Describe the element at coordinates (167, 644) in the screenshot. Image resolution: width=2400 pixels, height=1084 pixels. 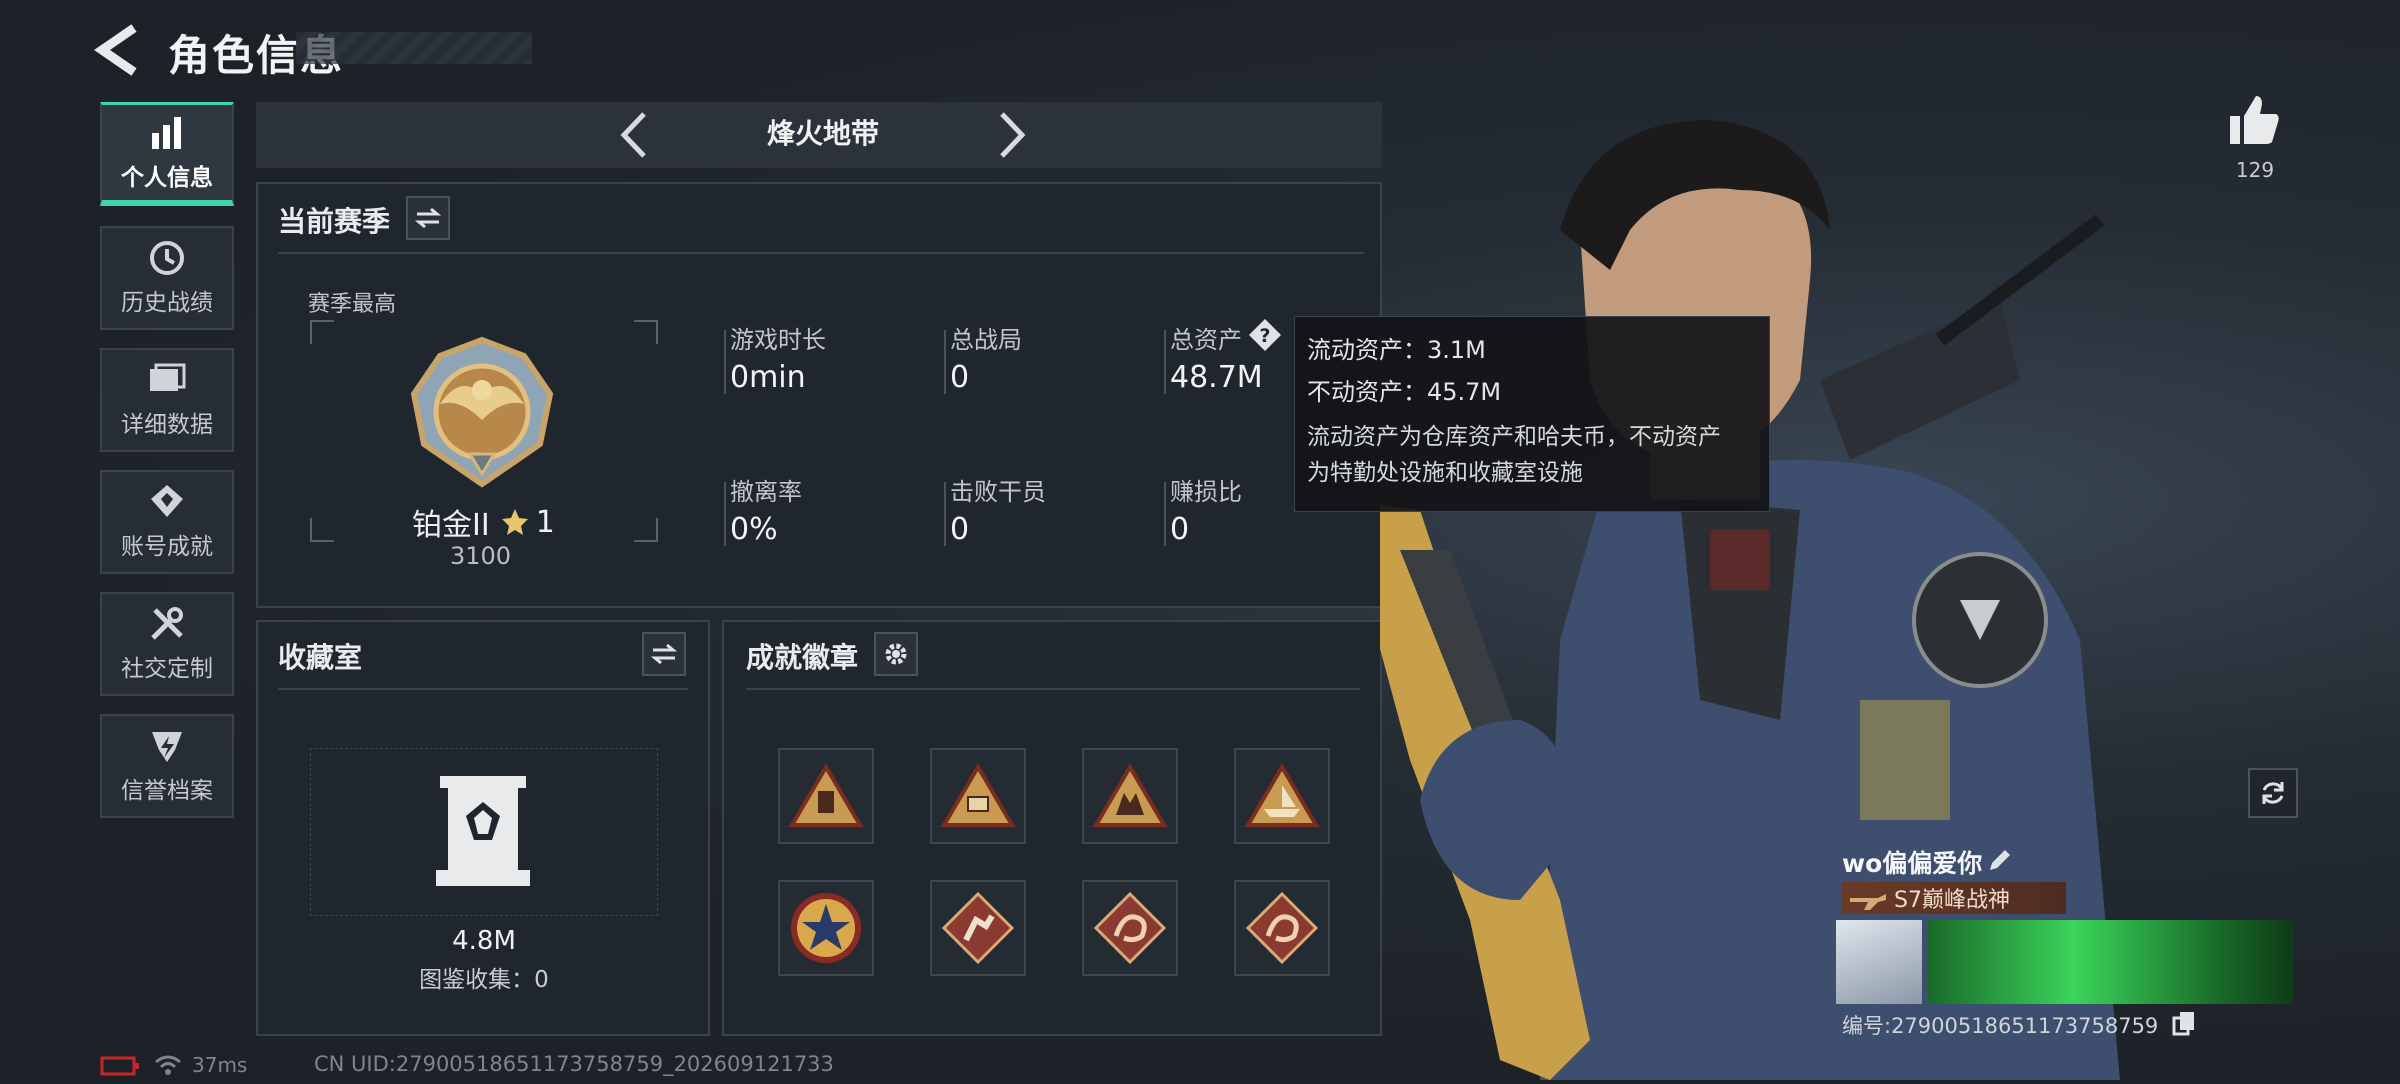
I see `nav-item-social: 社交定制` at that location.